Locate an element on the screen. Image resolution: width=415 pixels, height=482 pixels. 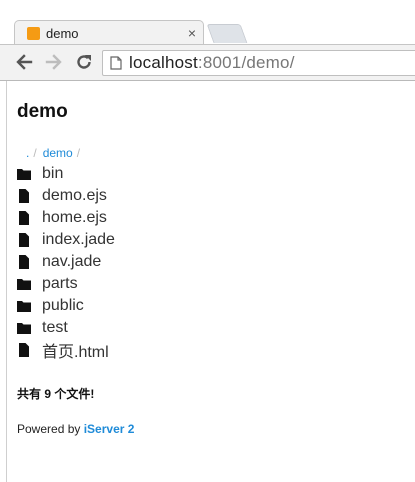
file-link: 首页.html is located at coordinates (75, 350).